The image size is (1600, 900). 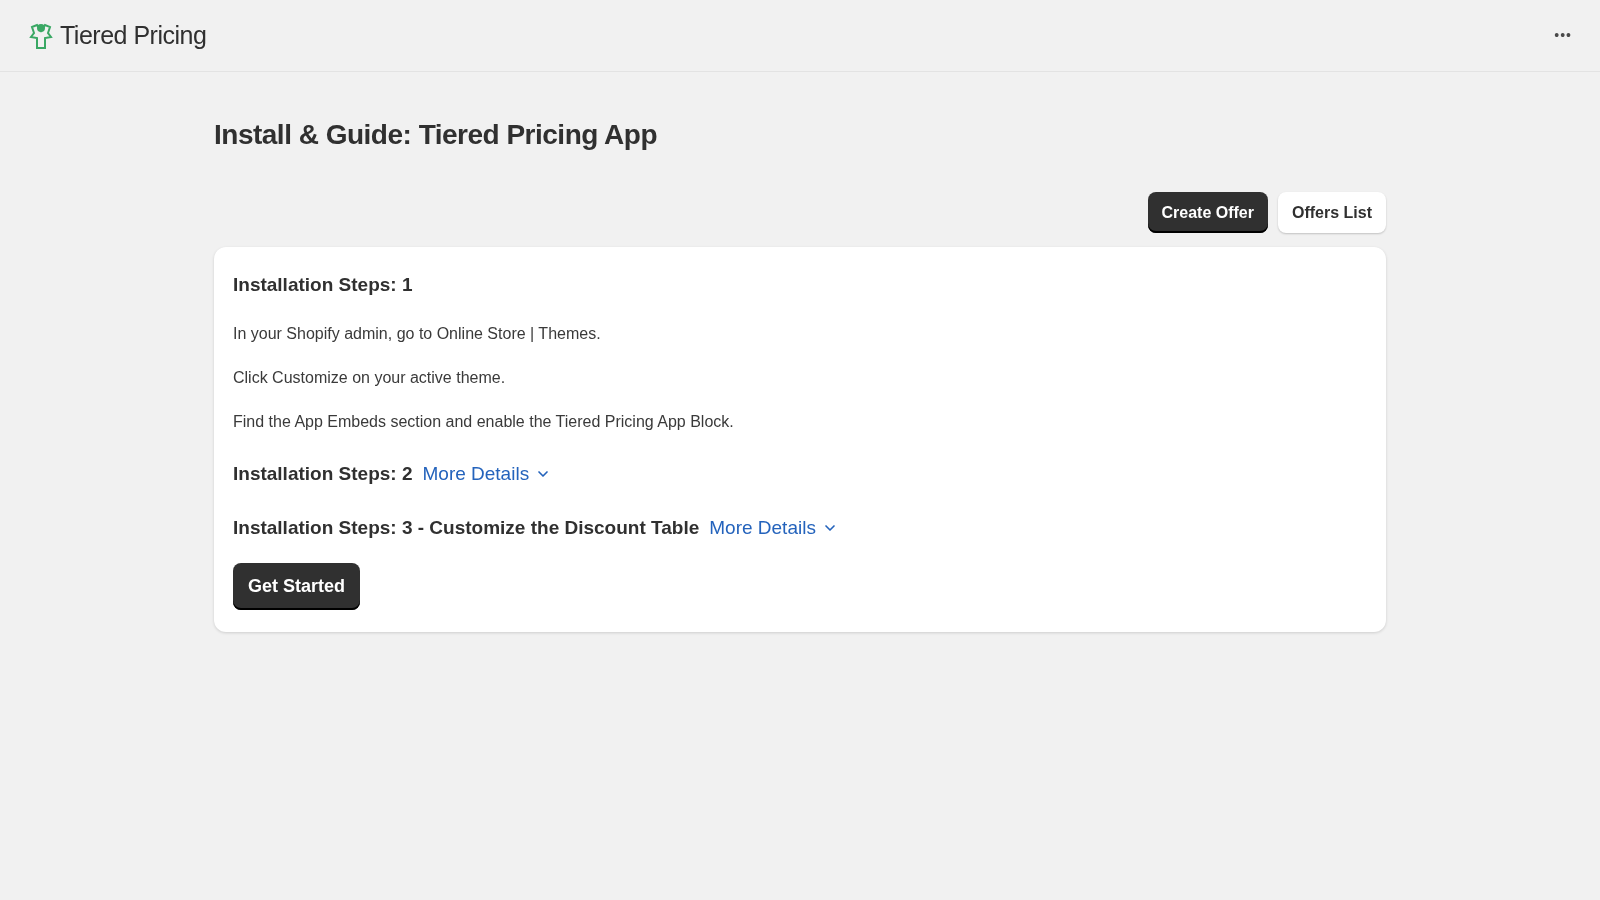 What do you see at coordinates (1207, 212) in the screenshot?
I see `create-button: Create Offer` at bounding box center [1207, 212].